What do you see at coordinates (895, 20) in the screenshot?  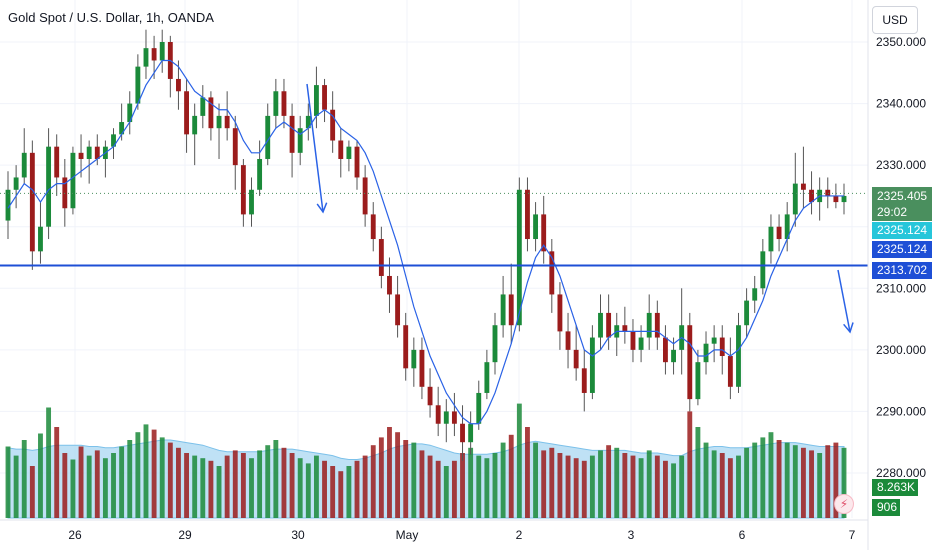 I see `currency-button: USD` at bounding box center [895, 20].